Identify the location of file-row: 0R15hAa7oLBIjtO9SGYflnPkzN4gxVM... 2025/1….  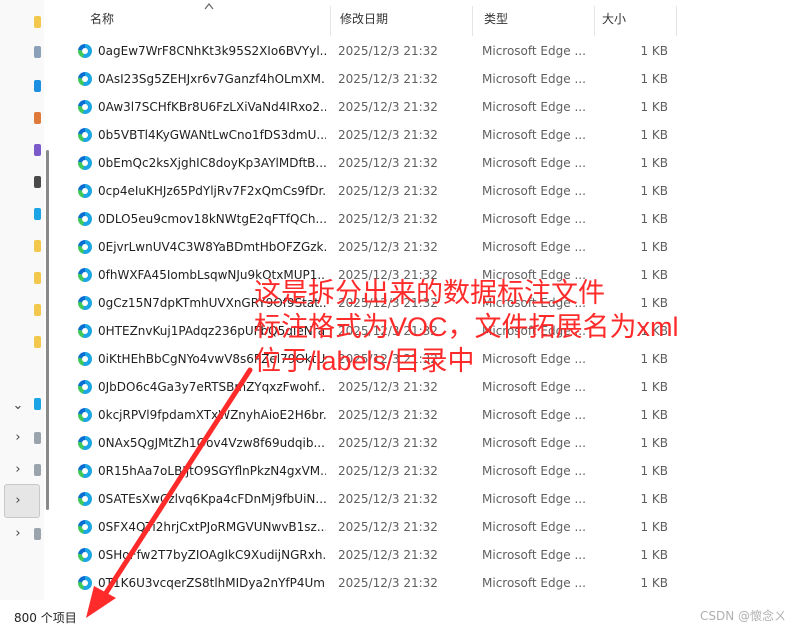
(377, 471).